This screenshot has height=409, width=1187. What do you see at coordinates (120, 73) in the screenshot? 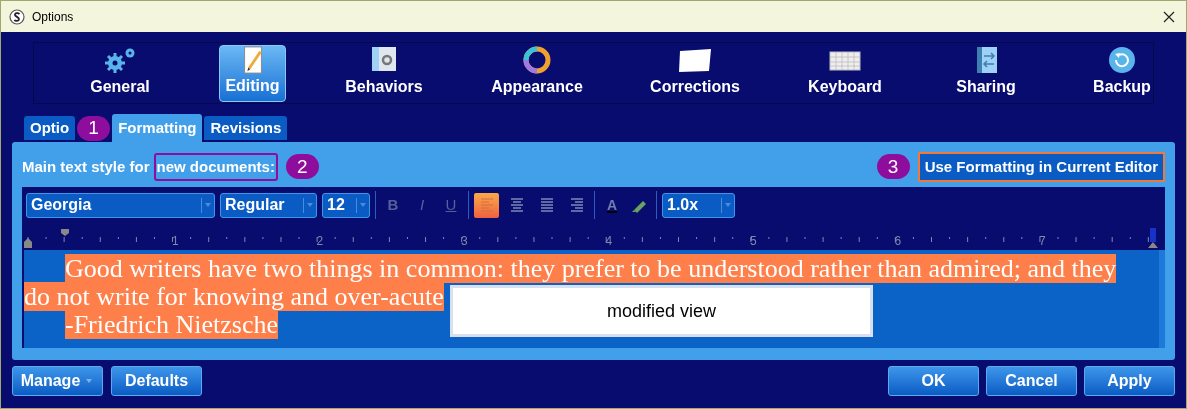
I see `category-tab: General` at bounding box center [120, 73].